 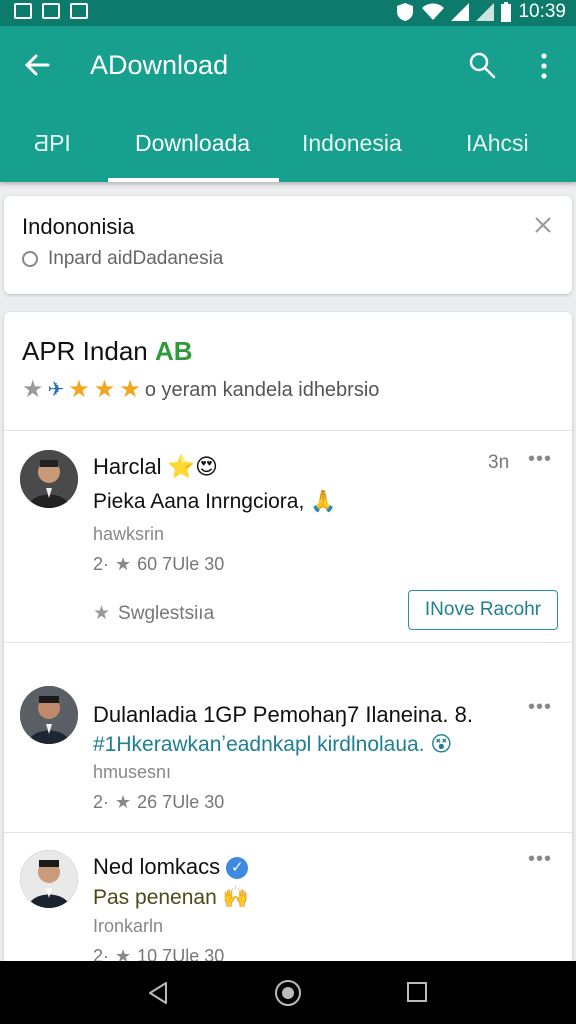 I want to click on search-suggestion-card: Indononisia Inpard aidDadanesia, so click(x=288, y=245).